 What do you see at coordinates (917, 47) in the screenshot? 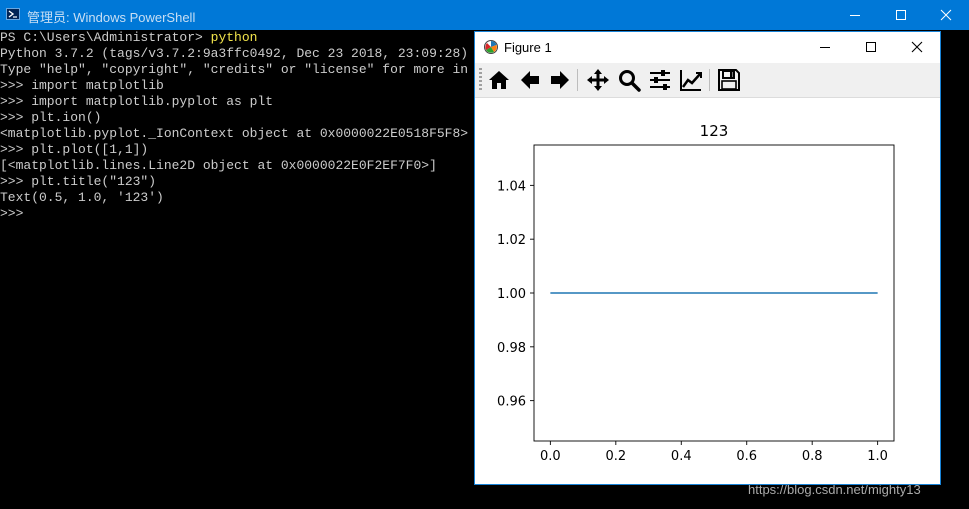
I see `fig-close-button` at bounding box center [917, 47].